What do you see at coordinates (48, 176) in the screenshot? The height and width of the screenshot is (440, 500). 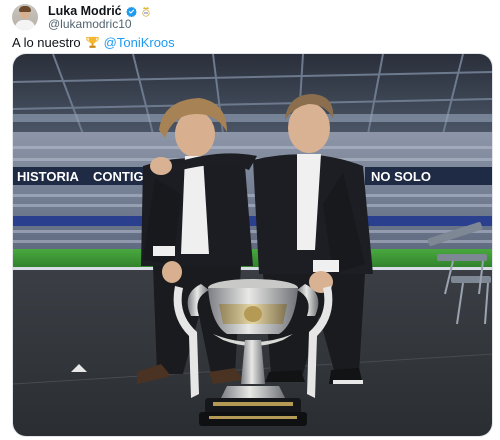 I see `banner-historia: HISTORIA` at bounding box center [48, 176].